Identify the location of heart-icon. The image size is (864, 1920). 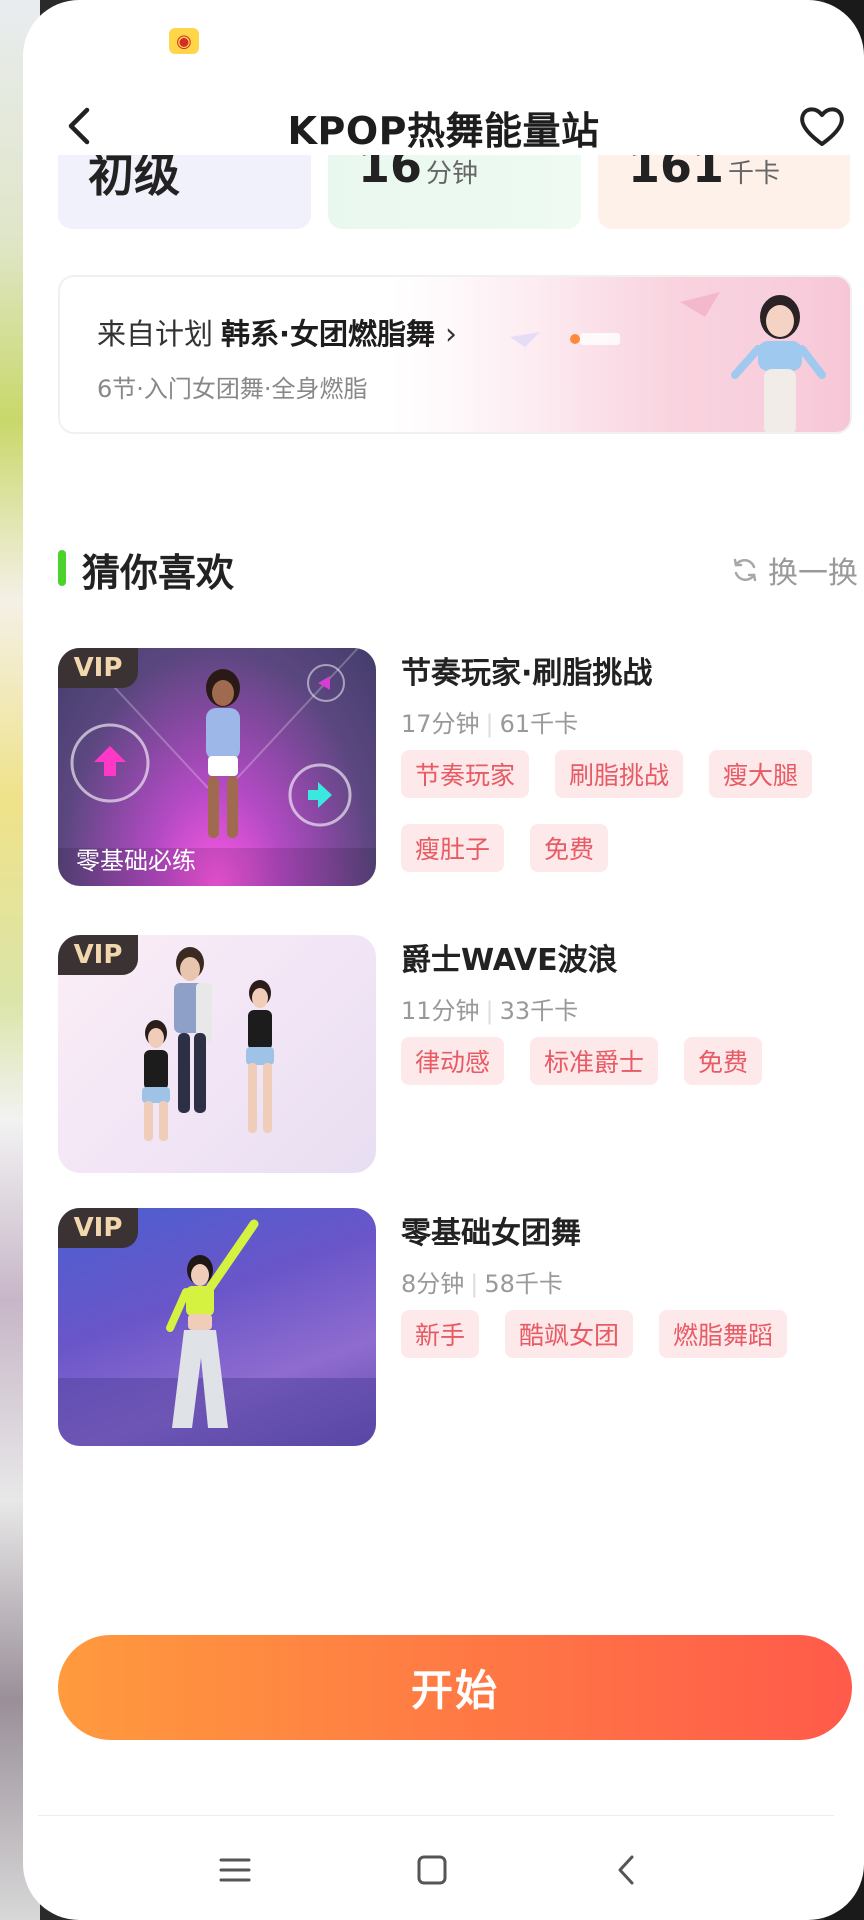
(822, 126).